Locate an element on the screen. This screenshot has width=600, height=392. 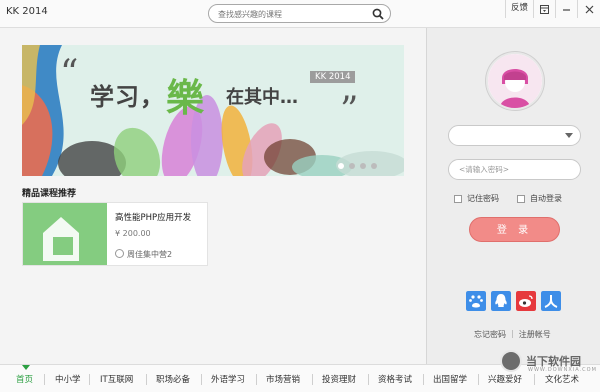
carousel-indicators is located at coordinates (357, 166).